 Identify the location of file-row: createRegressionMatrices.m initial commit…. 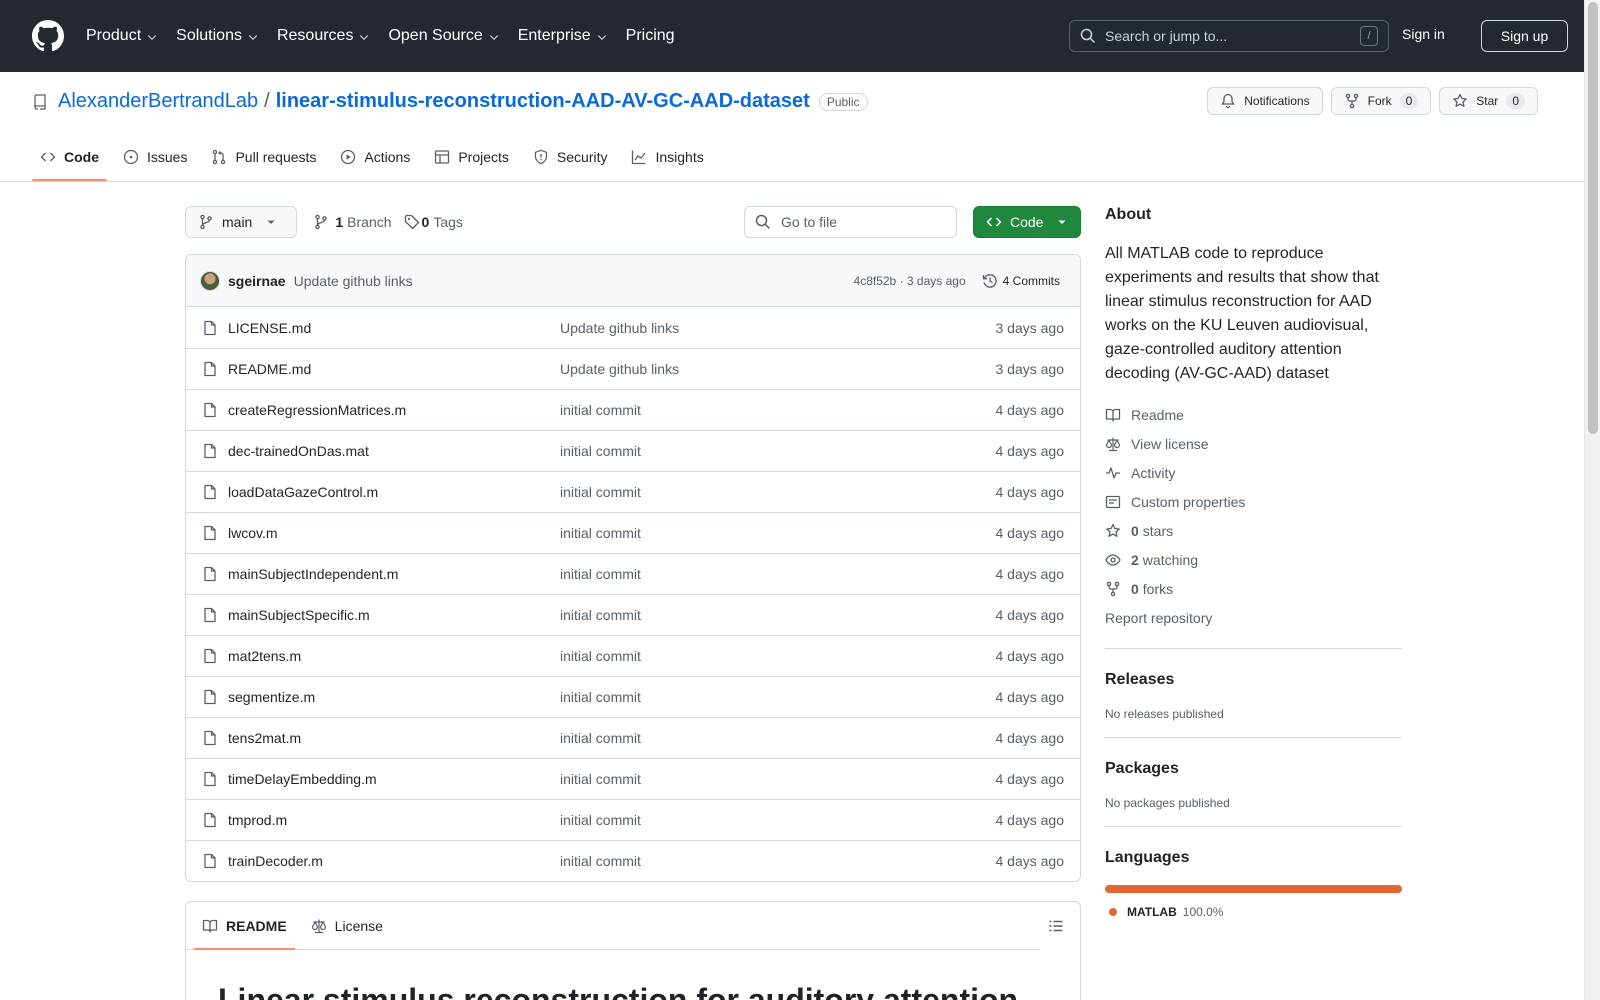
(633, 409).